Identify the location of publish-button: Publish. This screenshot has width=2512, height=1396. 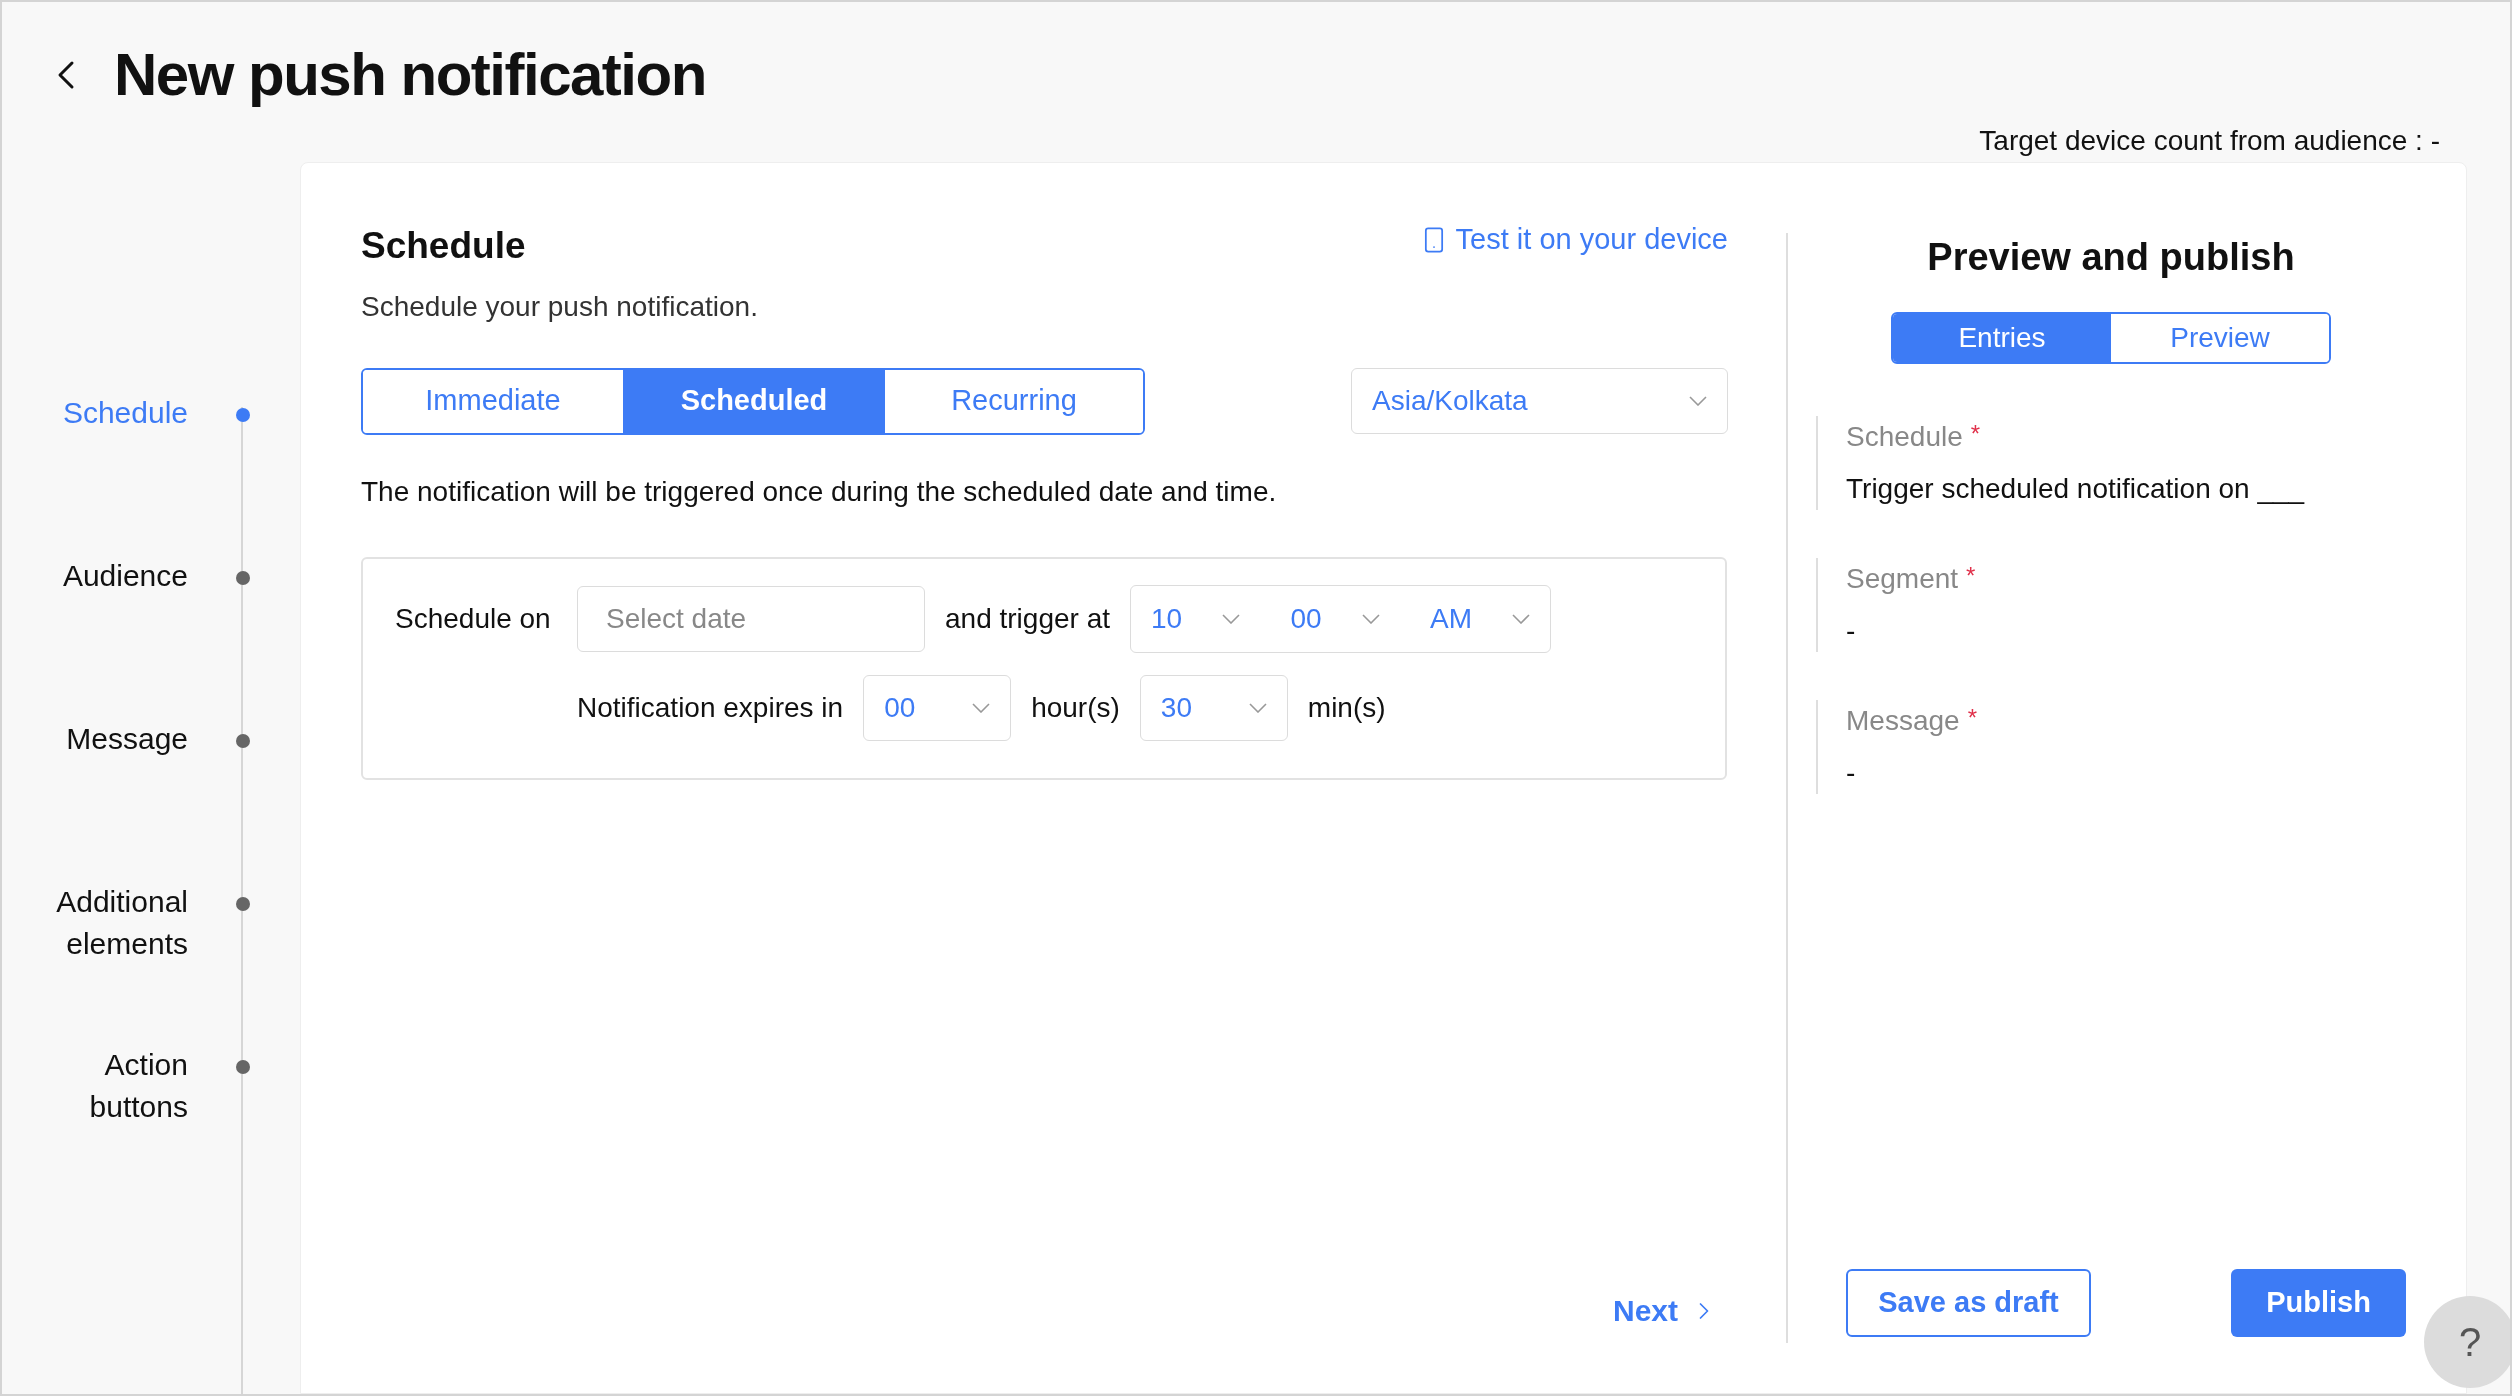
(2318, 1303).